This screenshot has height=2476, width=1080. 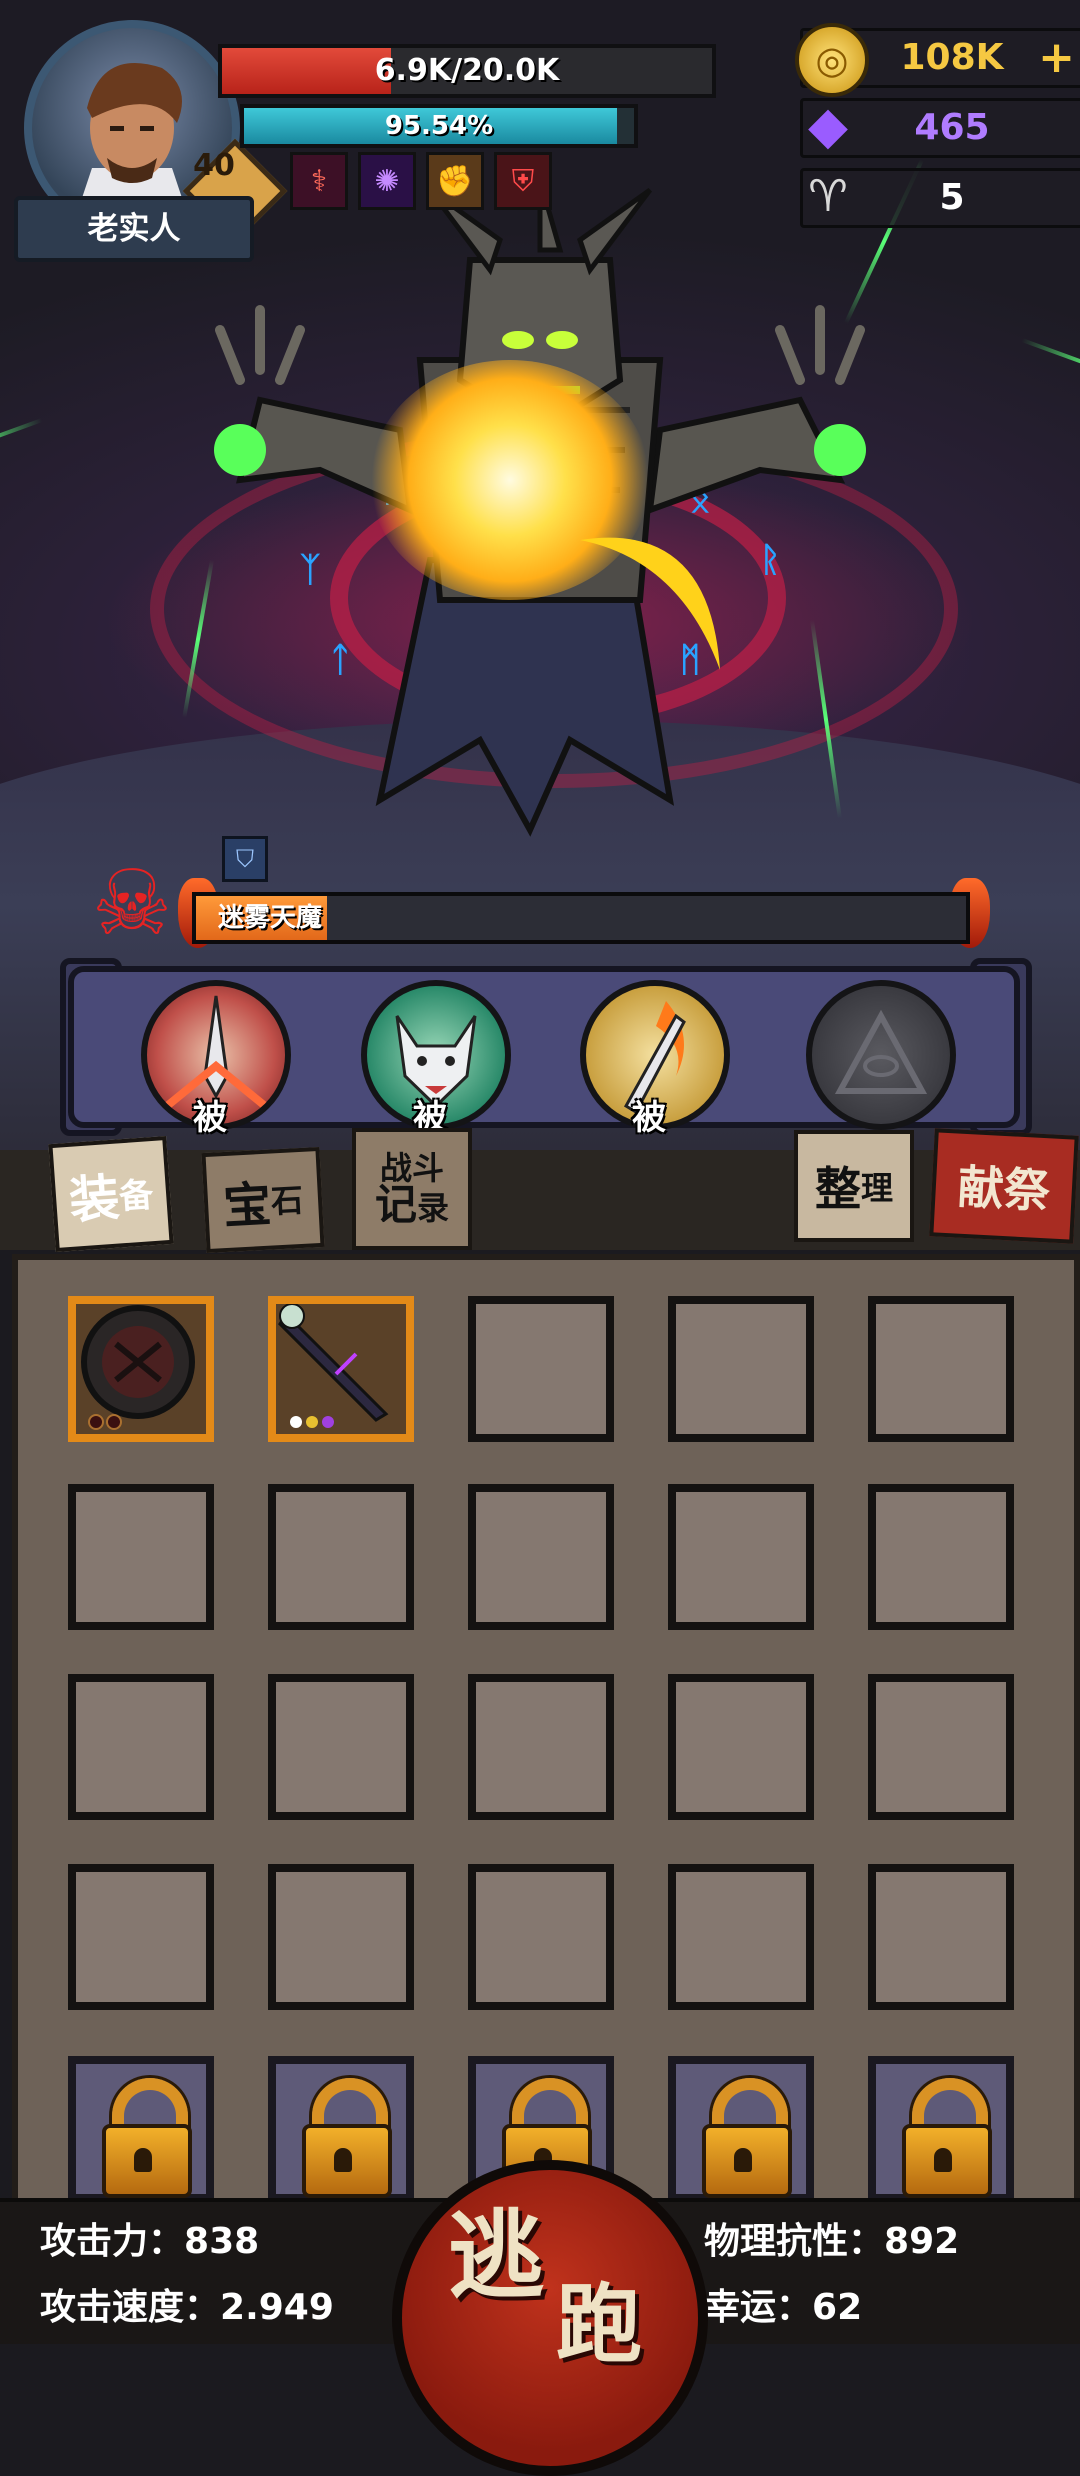 I want to click on attack-value: 838, so click(x=222, y=2241).